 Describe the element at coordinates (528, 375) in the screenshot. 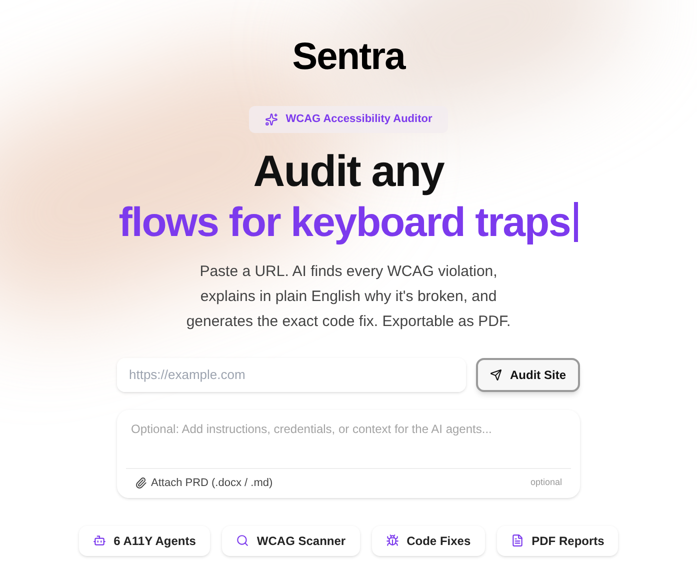

I see `audit-site-button: Audit Site` at that location.